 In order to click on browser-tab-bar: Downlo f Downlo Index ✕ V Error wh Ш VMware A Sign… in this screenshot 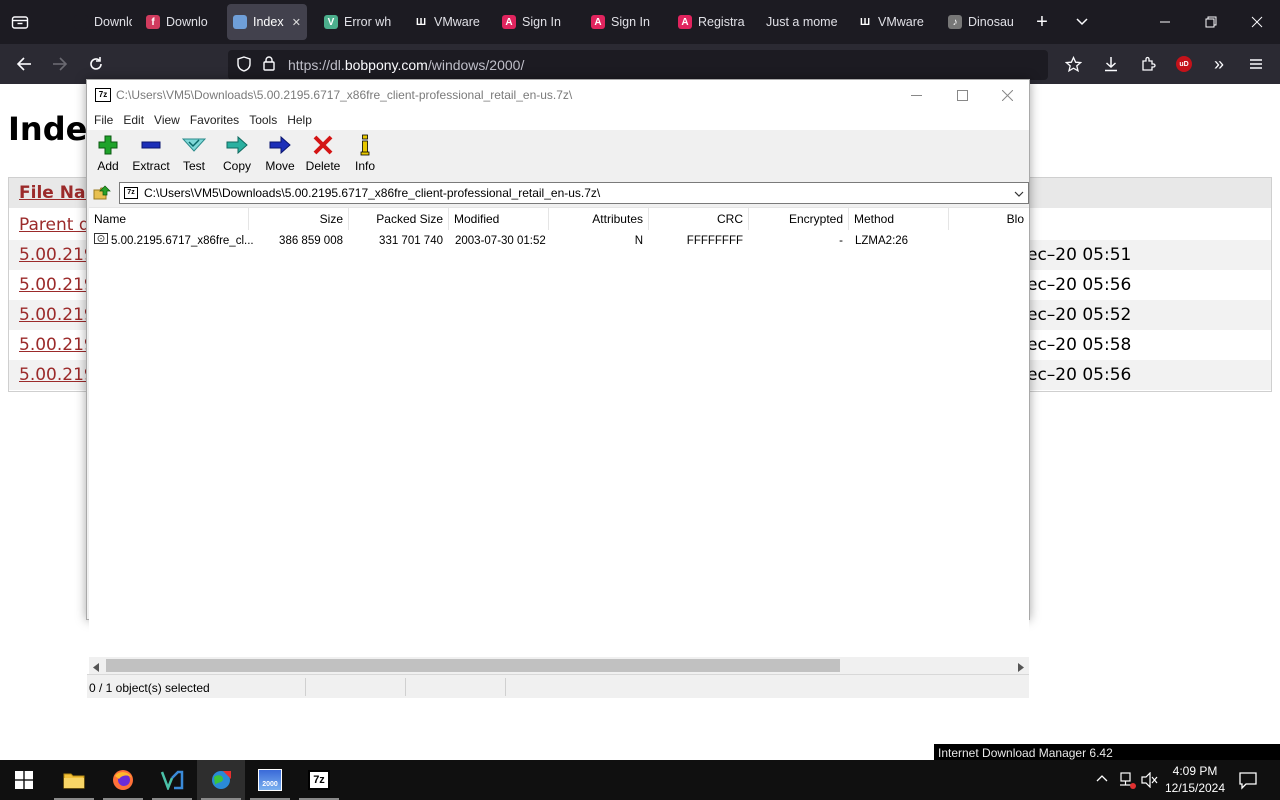, I will do `click(640, 22)`.